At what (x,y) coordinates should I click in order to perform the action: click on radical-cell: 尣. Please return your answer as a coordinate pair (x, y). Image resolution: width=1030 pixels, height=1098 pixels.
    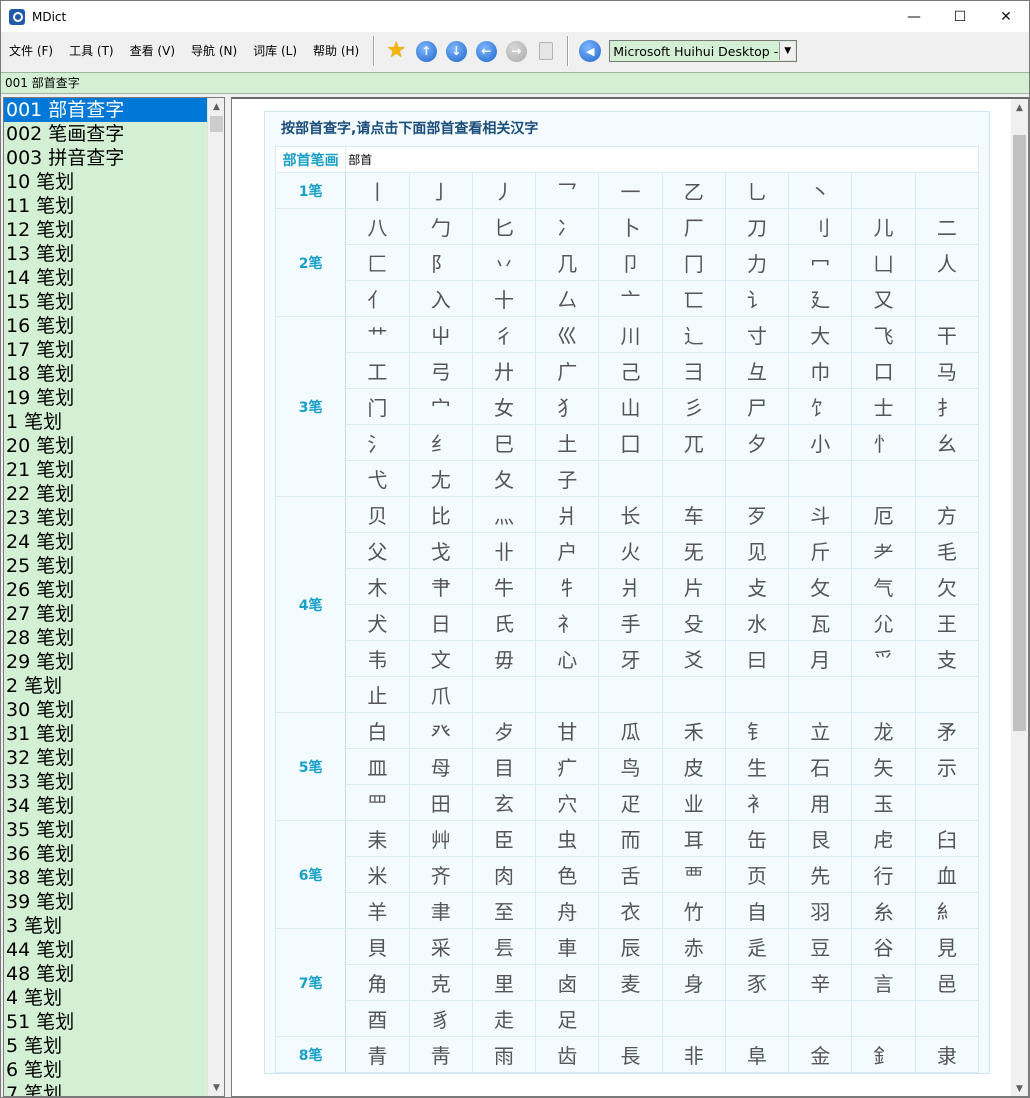
    Looking at the image, I should click on (883, 622).